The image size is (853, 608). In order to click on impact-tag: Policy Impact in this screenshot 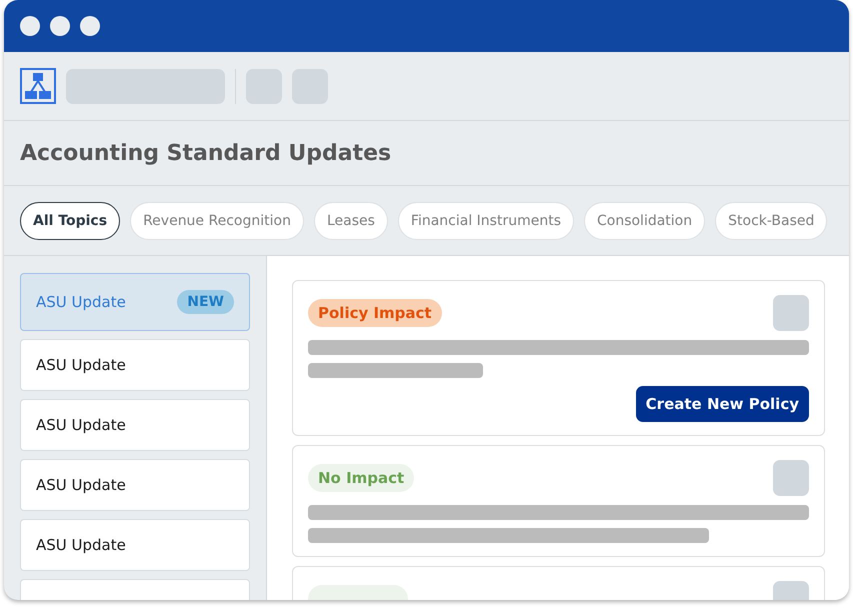, I will do `click(375, 313)`.